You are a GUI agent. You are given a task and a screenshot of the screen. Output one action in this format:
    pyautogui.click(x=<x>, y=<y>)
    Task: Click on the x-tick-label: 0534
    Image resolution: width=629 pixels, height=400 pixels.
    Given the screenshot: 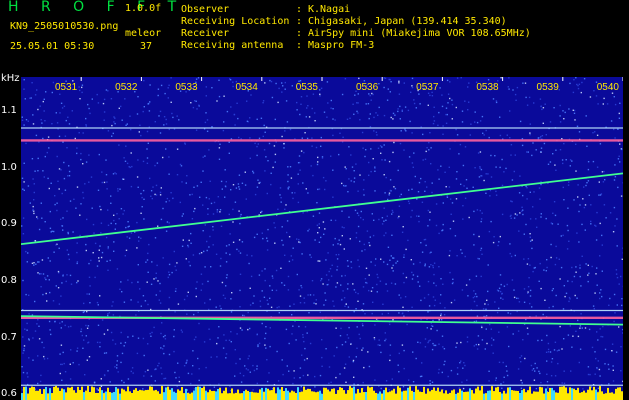 What is the action you would take?
    pyautogui.click(x=247, y=87)
    